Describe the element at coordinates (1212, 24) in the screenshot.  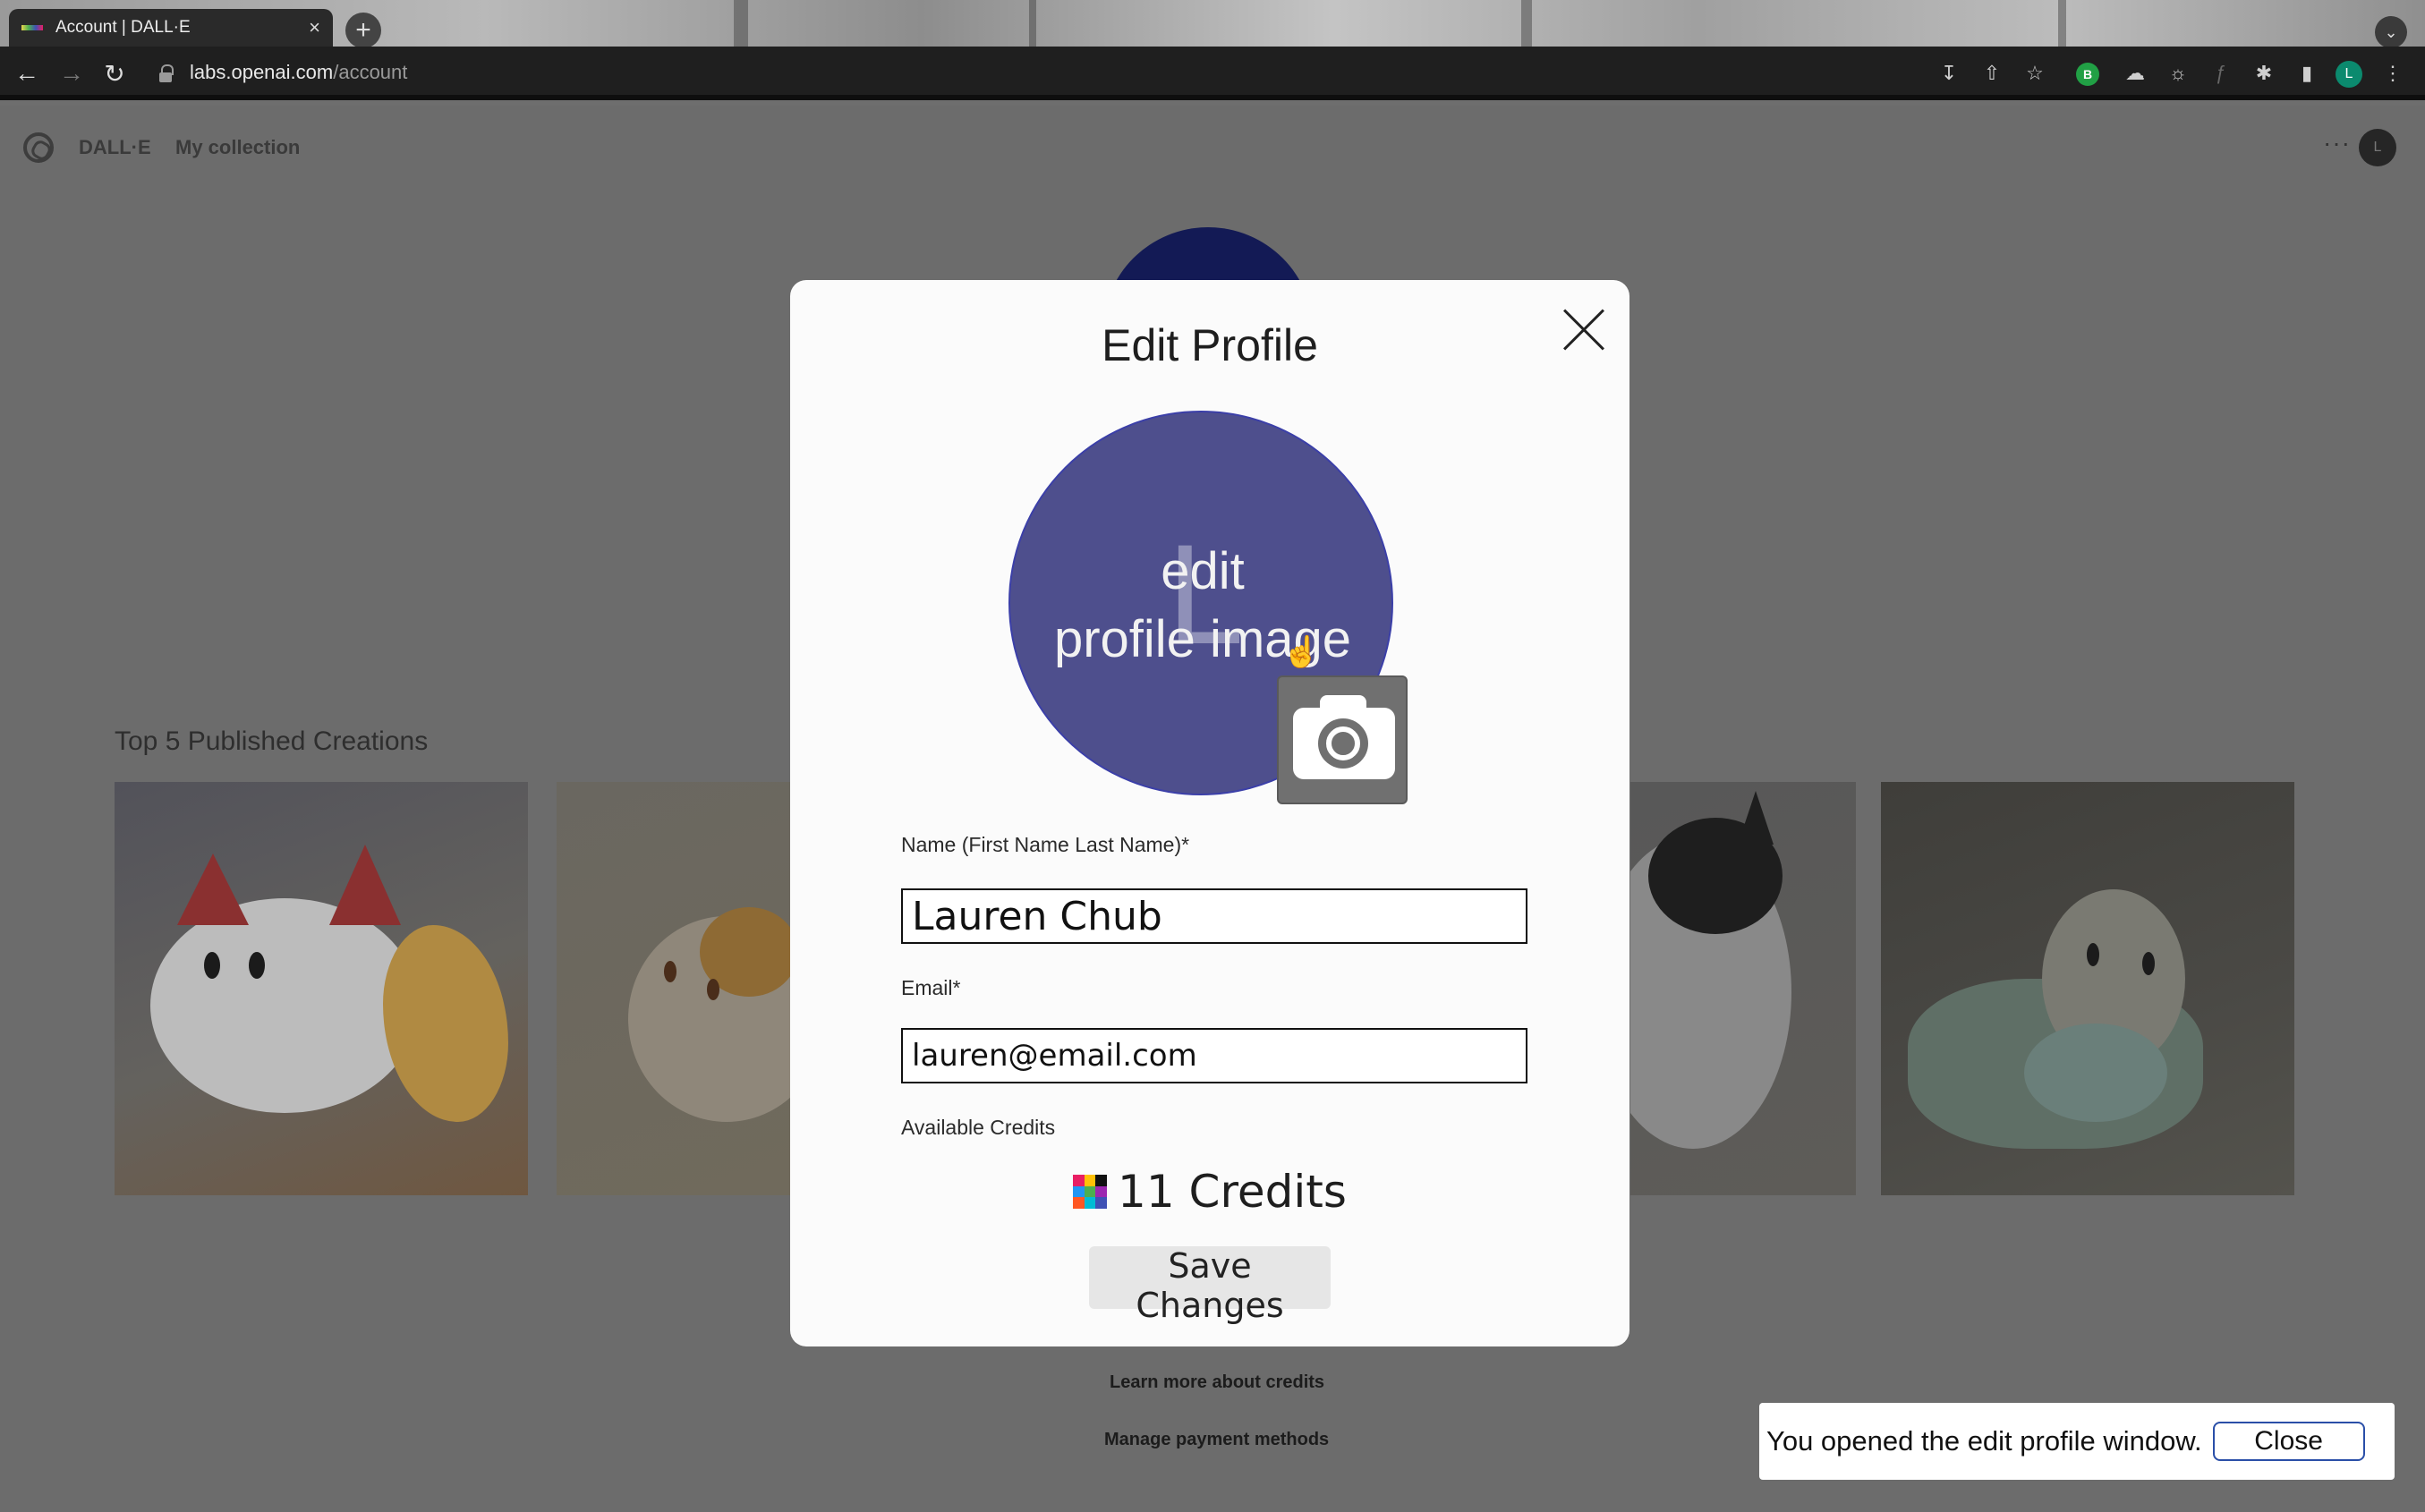
I see `browser-tab-strip: Account | DALL·E × + ⌄` at that location.